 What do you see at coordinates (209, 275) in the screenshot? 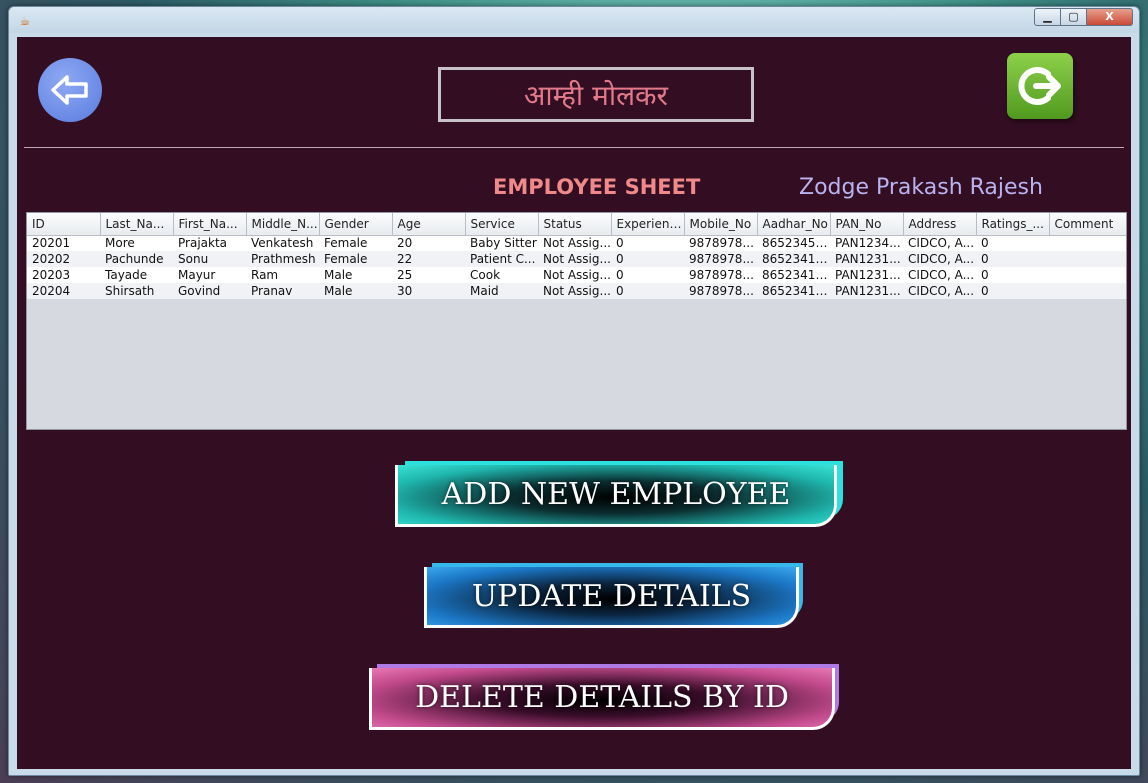
I see `table-cell: Mayur` at bounding box center [209, 275].